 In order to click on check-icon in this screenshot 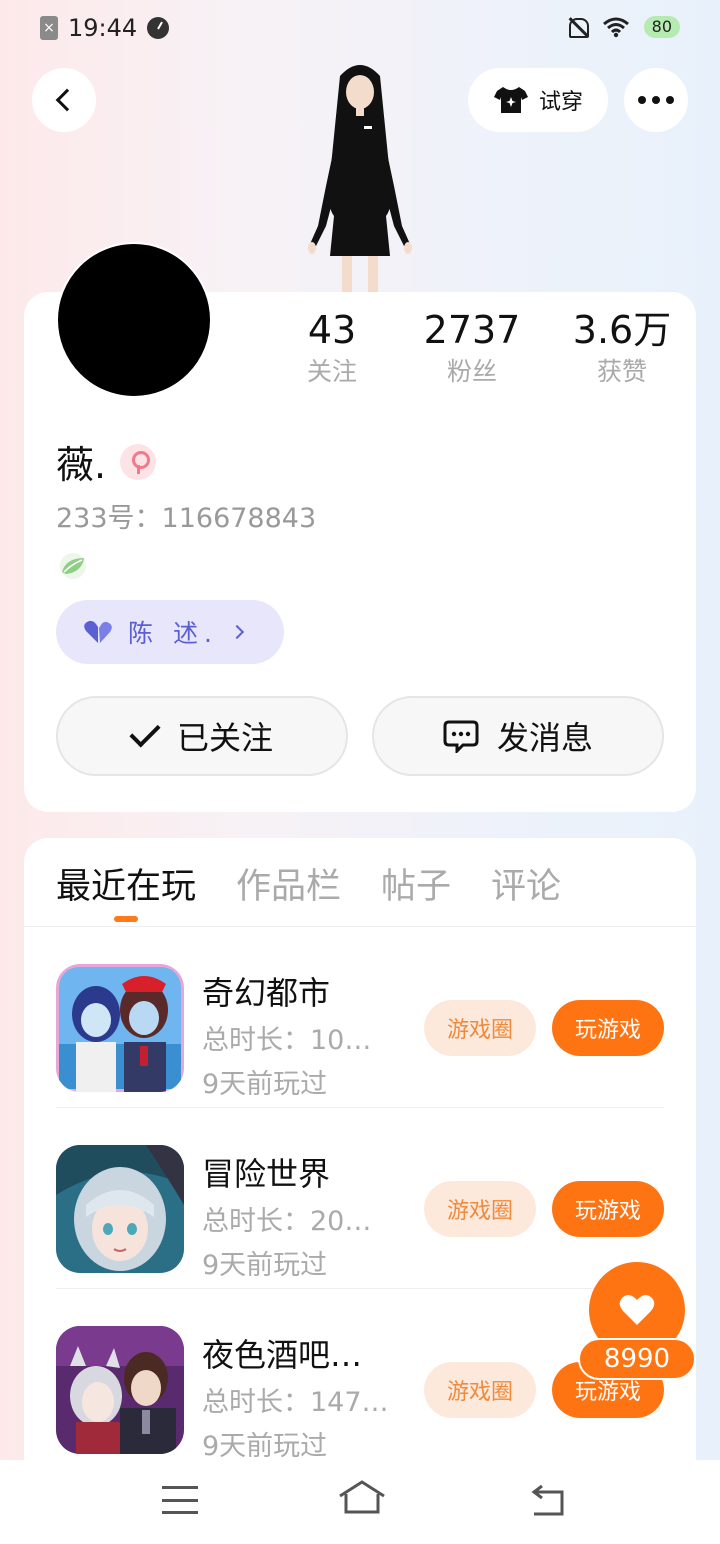, I will do `click(145, 732)`.